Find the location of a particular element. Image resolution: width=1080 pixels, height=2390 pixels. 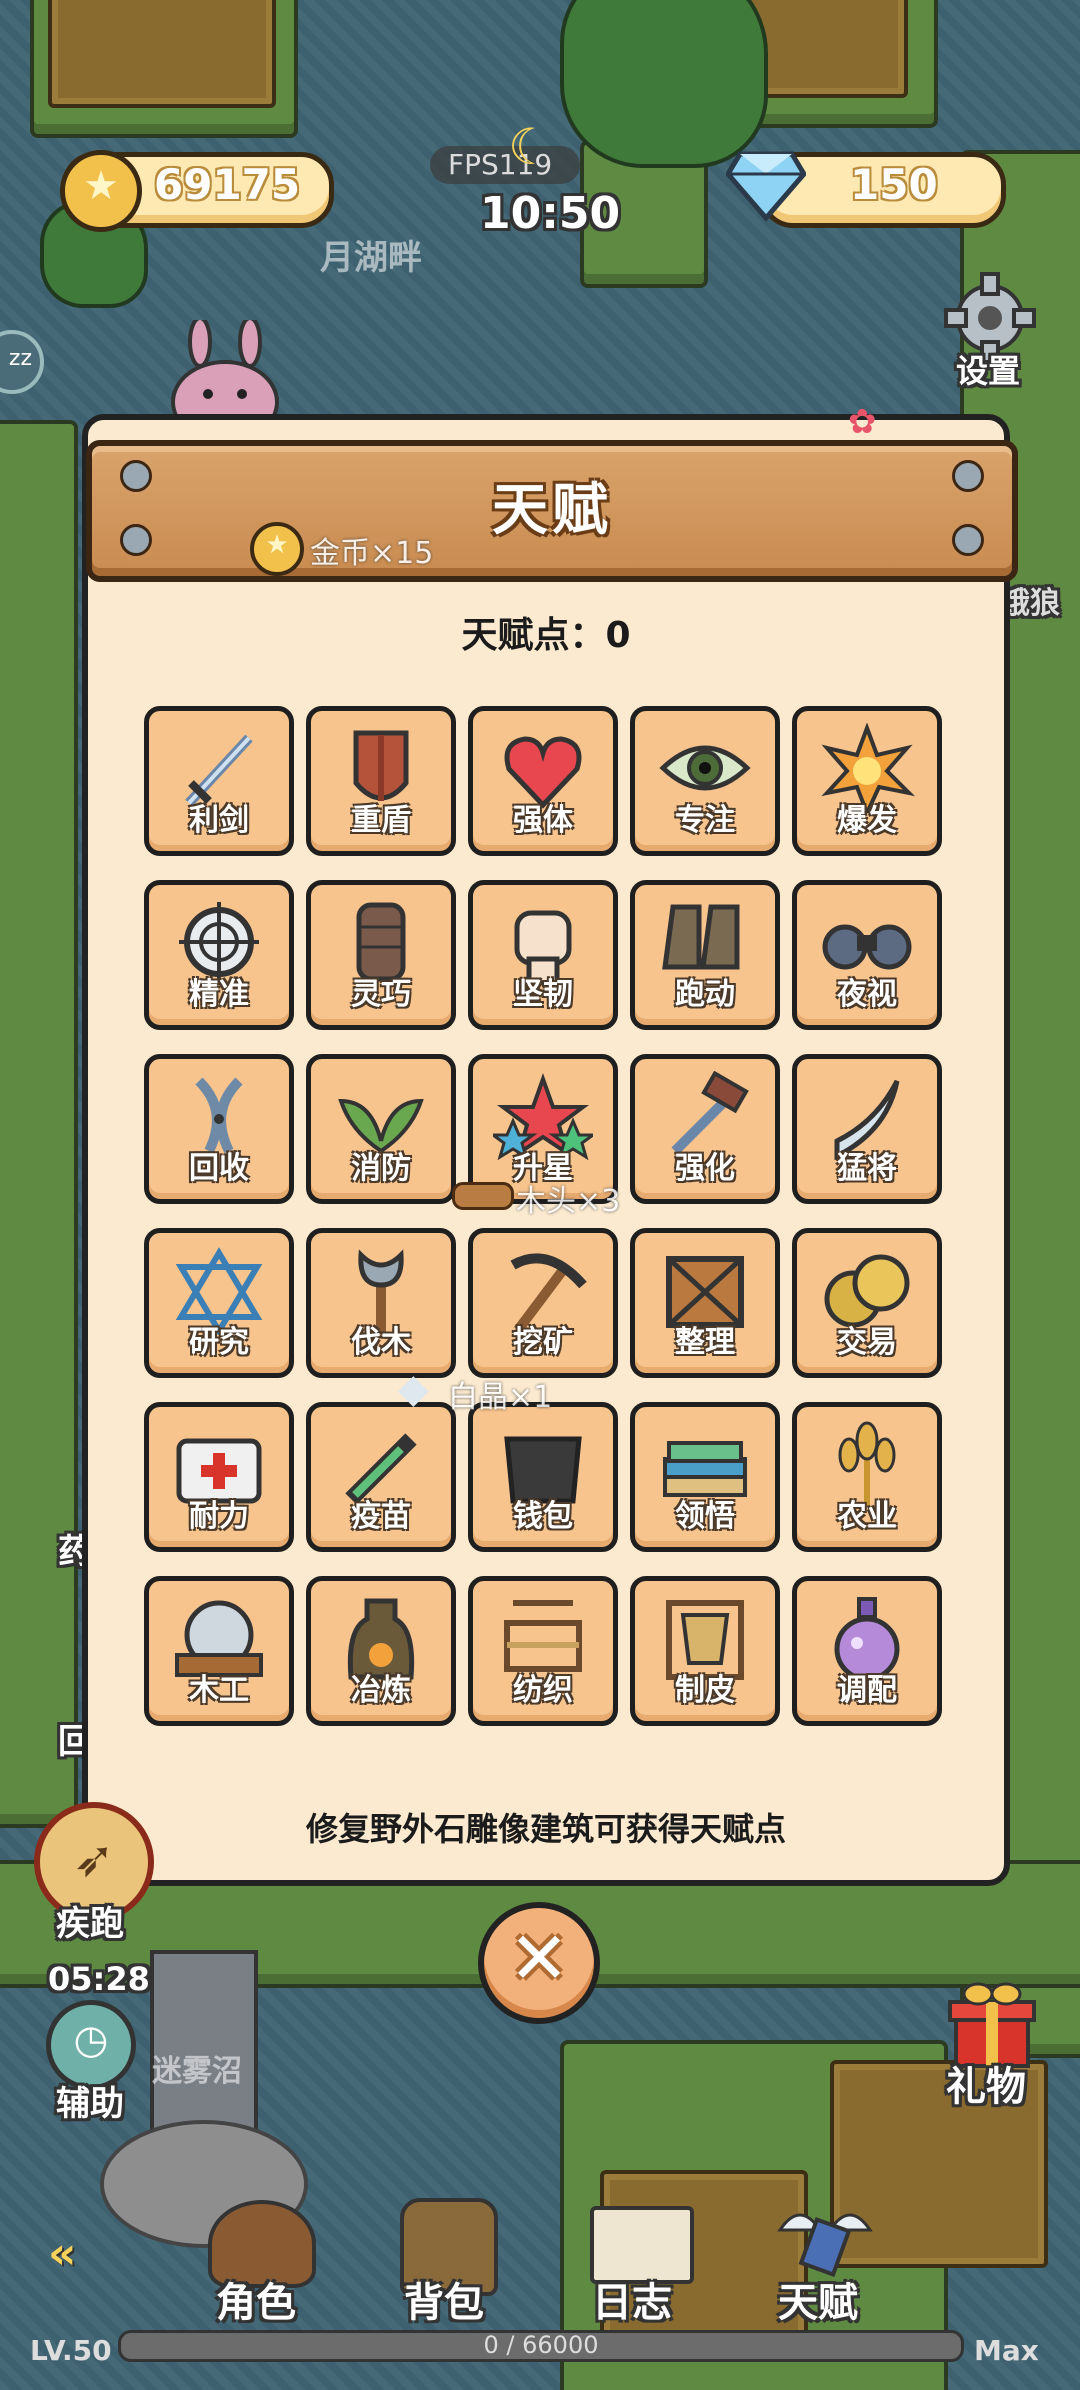

talent-label: 重盾 is located at coordinates (381, 820).